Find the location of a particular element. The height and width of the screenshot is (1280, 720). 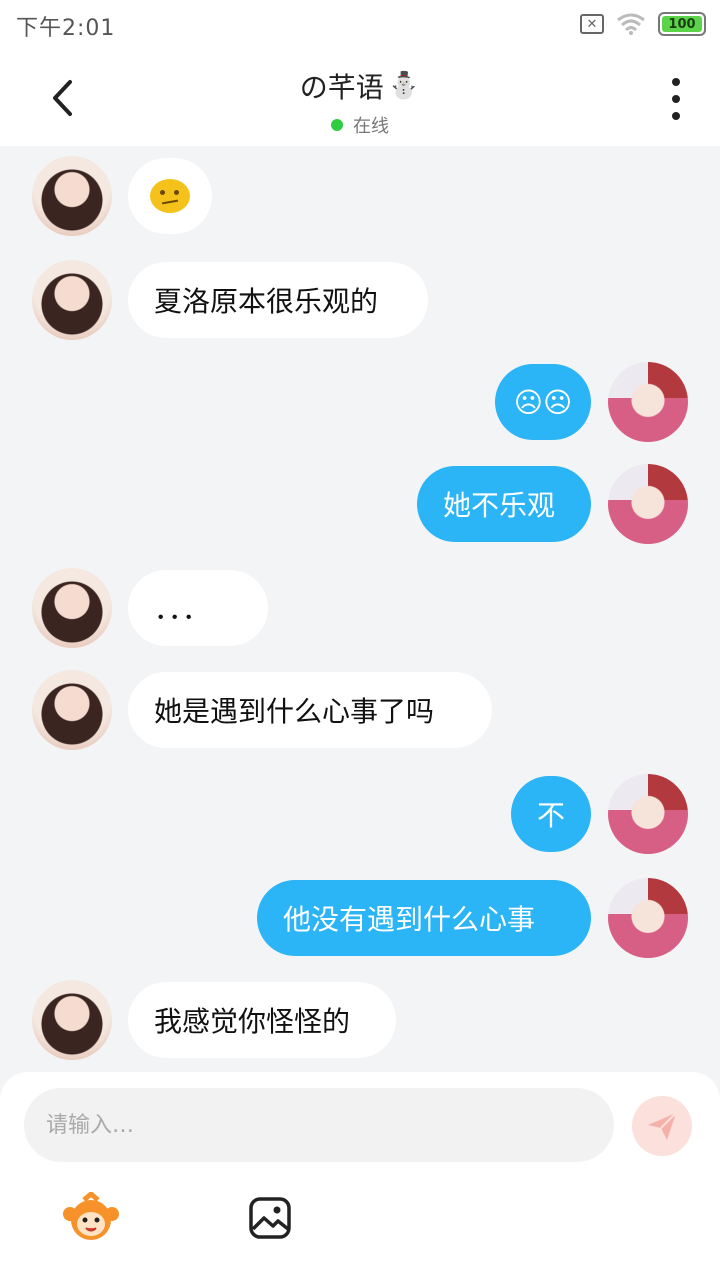

message-input is located at coordinates (319, 1125).